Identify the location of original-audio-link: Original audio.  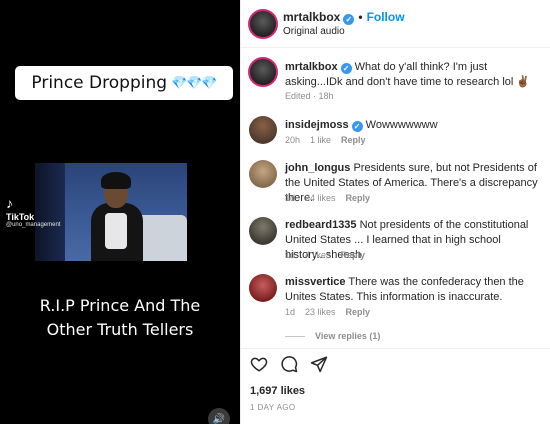
(314, 31).